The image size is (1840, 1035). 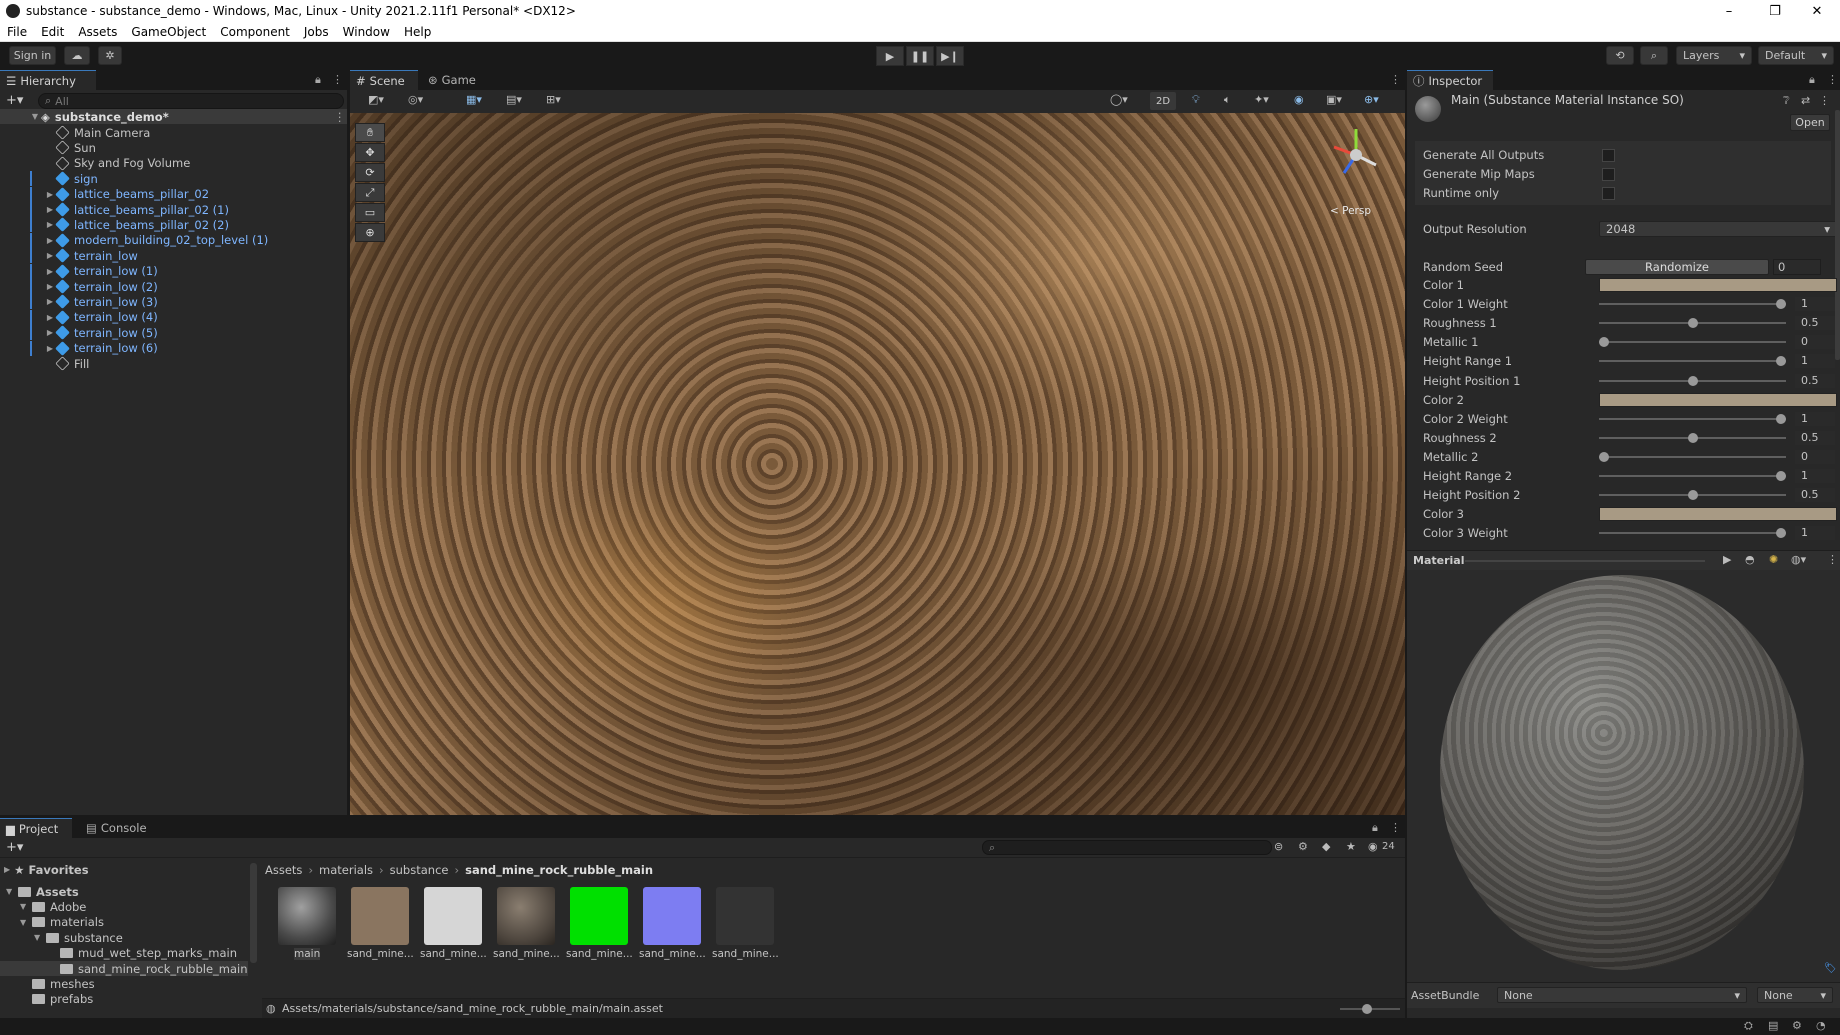 What do you see at coordinates (366, 32) in the screenshot?
I see `menu-window: Window` at bounding box center [366, 32].